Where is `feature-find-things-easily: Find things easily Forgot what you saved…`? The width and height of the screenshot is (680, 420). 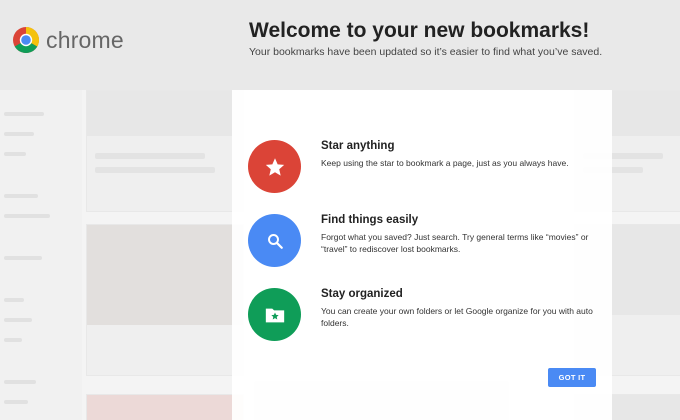 feature-find-things-easily: Find things easily Forgot what you saved… is located at coordinates (428, 241).